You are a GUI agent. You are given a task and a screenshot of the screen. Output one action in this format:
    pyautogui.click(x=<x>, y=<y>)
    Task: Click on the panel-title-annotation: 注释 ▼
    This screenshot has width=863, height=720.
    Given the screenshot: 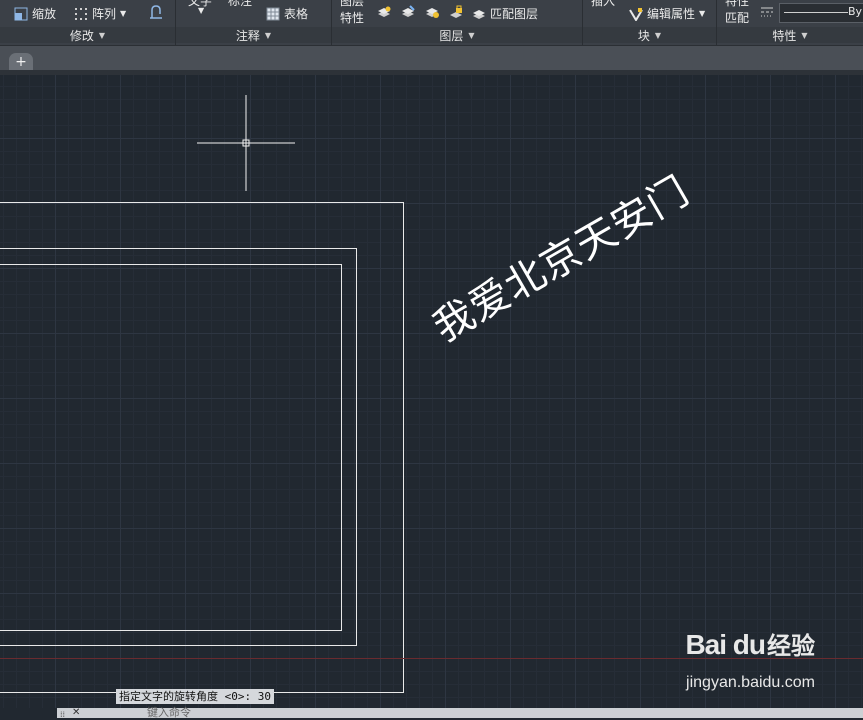 What is the action you would take?
    pyautogui.click(x=253, y=35)
    